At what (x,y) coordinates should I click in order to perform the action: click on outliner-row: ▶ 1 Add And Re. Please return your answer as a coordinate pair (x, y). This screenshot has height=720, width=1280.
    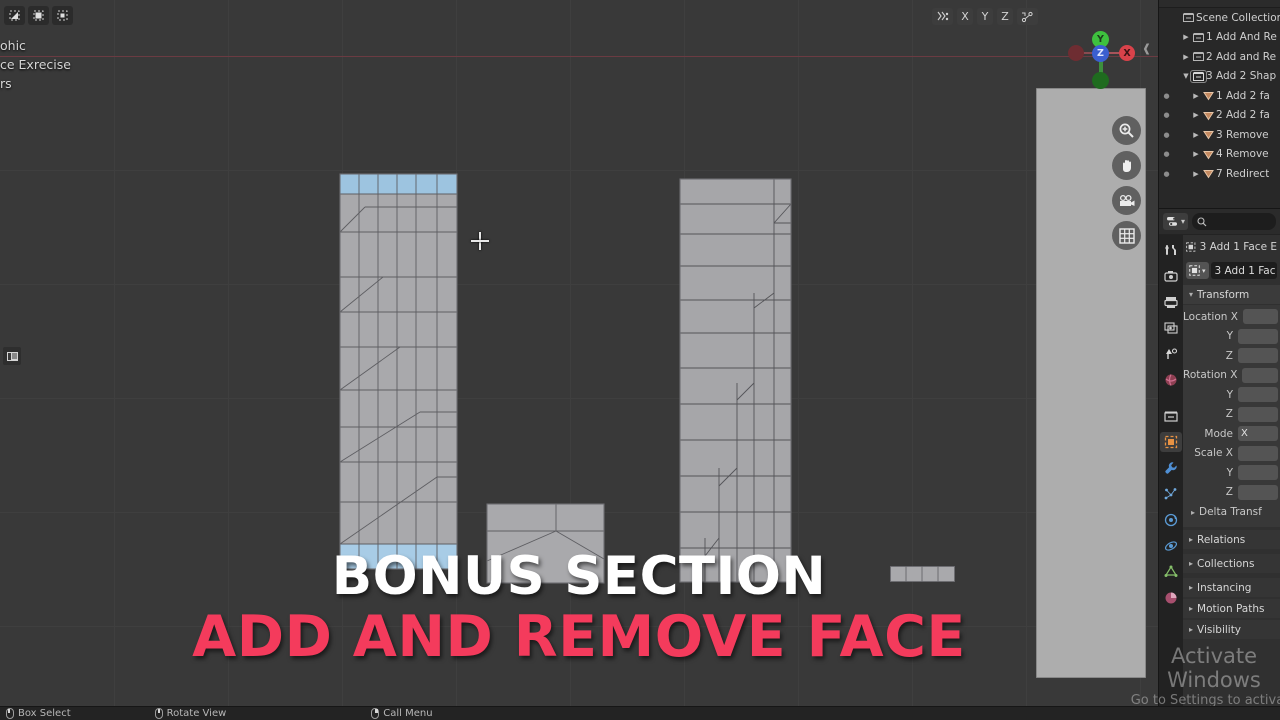
    Looking at the image, I should click on (1219, 38).